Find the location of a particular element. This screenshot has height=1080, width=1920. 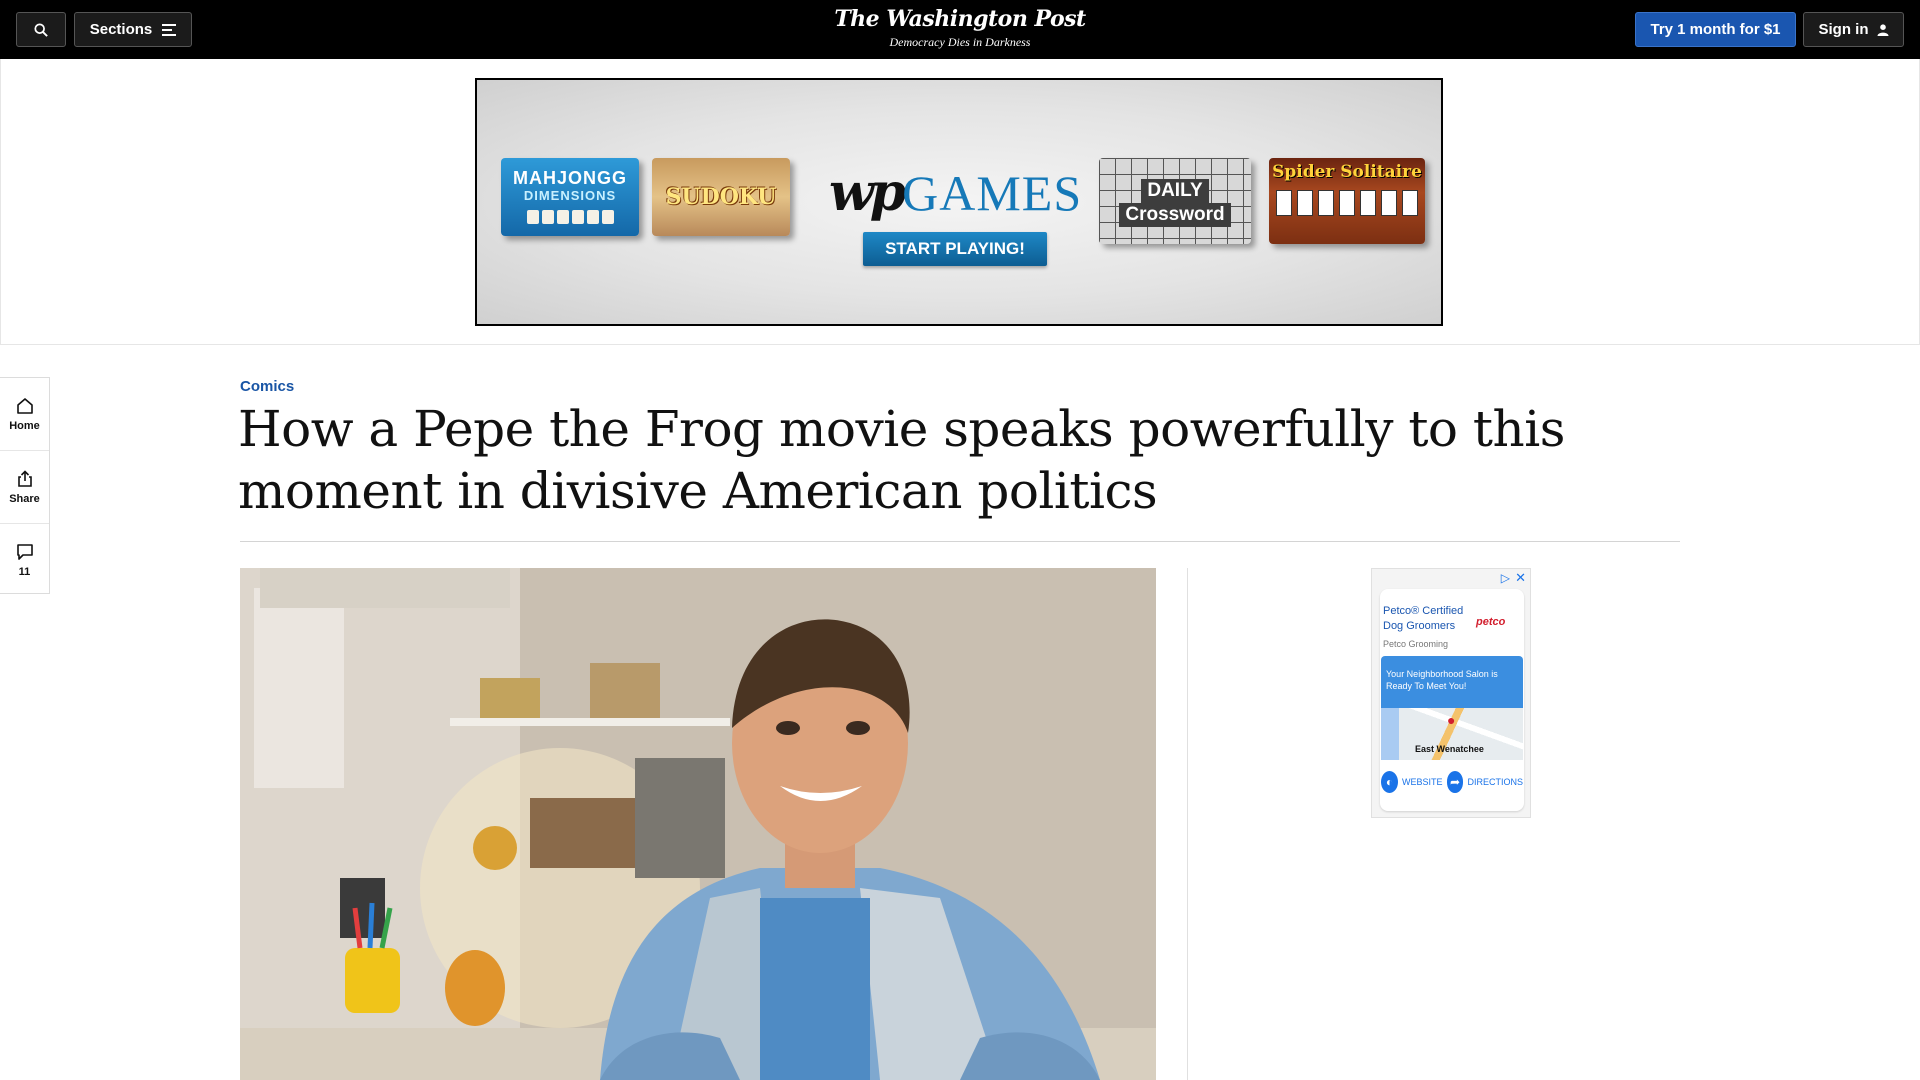

wp-games-logo: wpGAMES is located at coordinates (955, 192).